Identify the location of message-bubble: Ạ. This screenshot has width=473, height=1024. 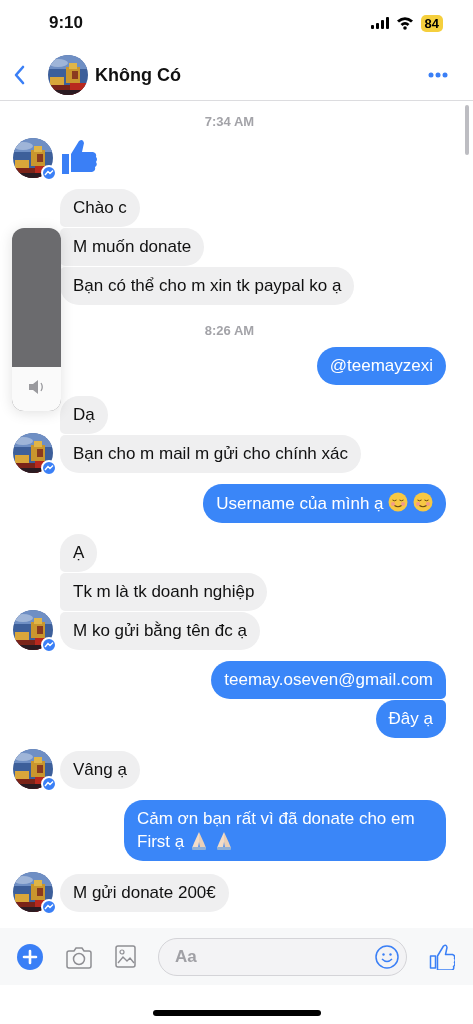
(79, 553).